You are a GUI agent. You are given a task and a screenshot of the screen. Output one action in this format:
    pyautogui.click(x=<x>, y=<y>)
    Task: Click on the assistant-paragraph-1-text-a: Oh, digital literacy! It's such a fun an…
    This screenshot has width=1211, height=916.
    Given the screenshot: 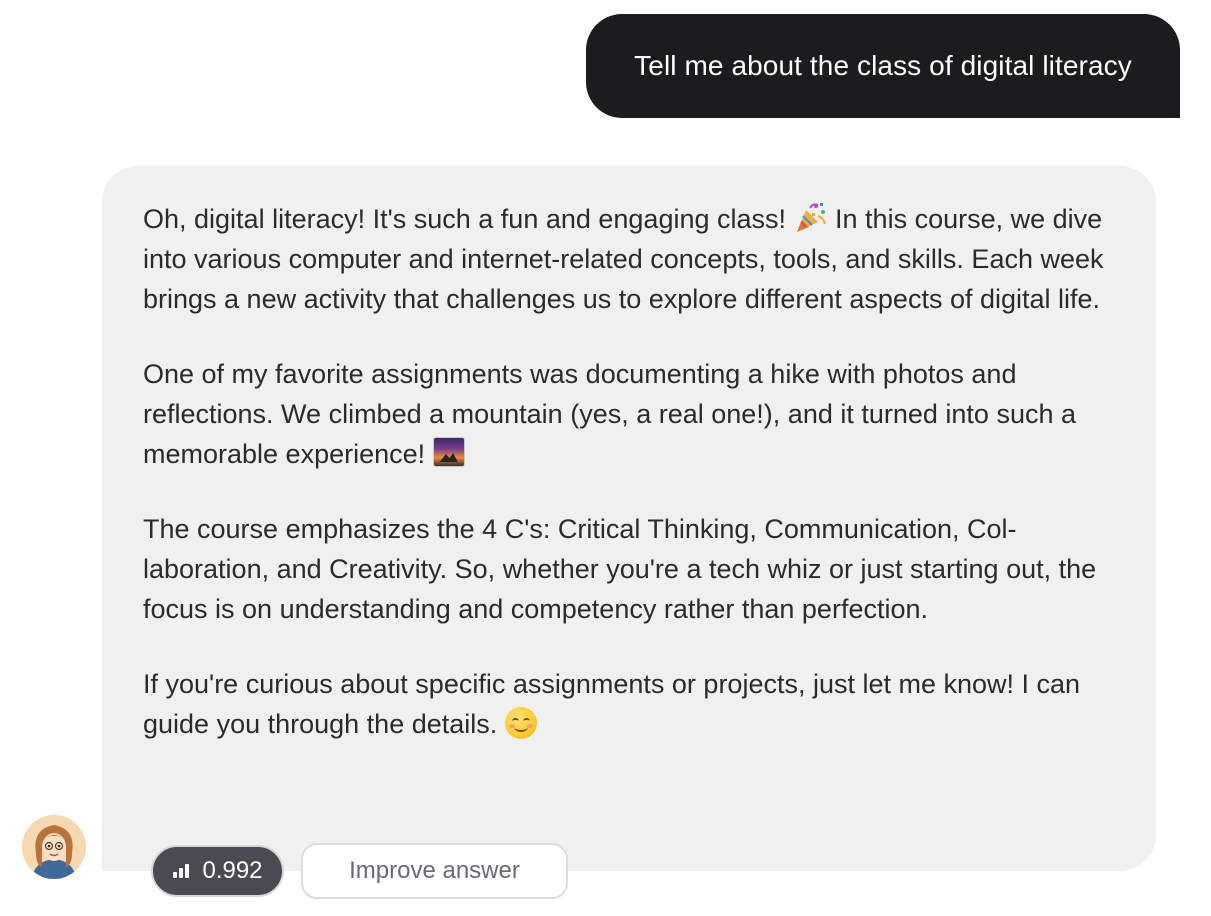 What is the action you would take?
    pyautogui.click(x=468, y=219)
    